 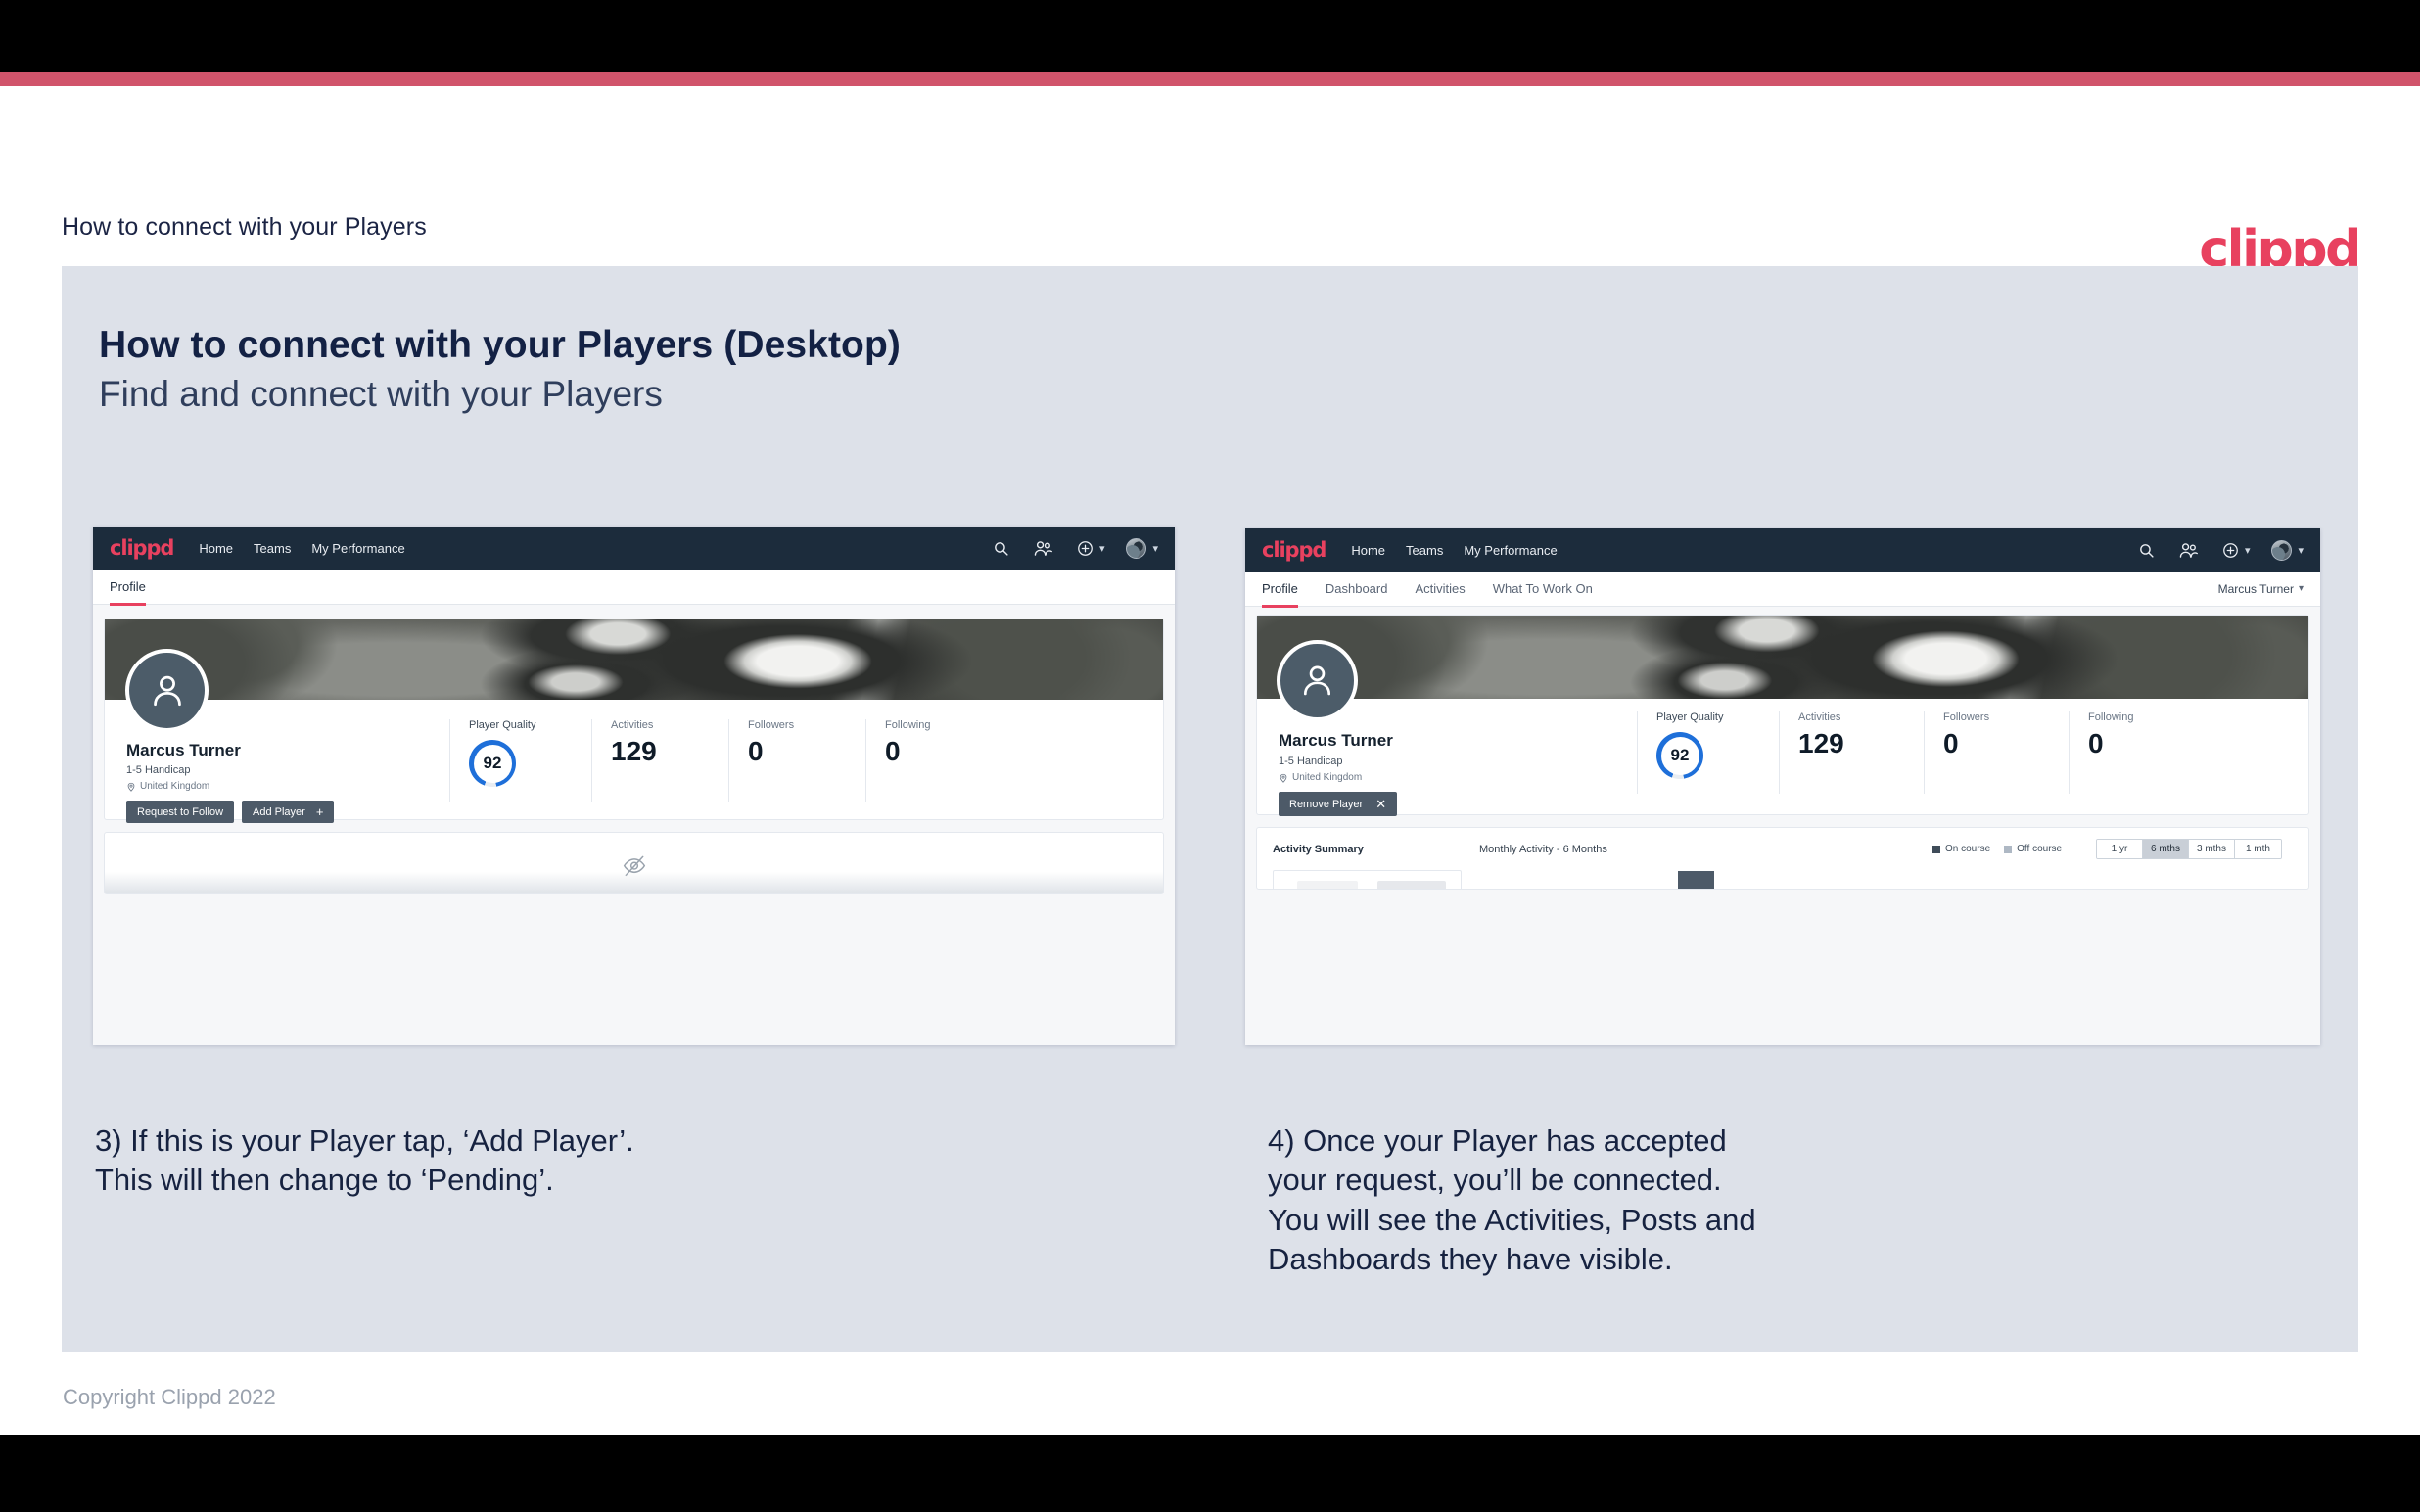 What do you see at coordinates (1367, 879) in the screenshot?
I see `activity-preview-panel` at bounding box center [1367, 879].